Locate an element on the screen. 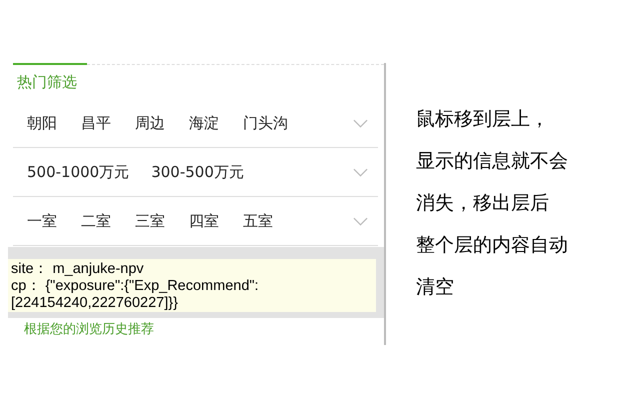  filter-option: 周边 is located at coordinates (150, 123).